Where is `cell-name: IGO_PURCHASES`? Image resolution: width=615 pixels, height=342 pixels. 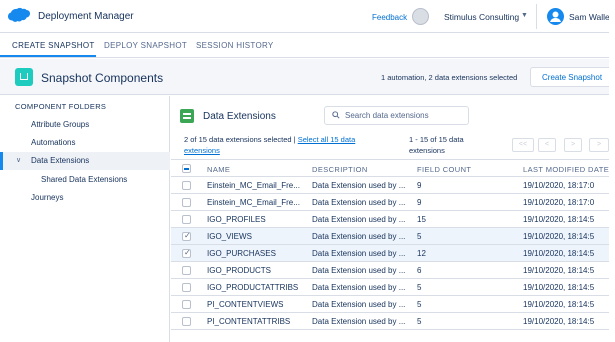
cell-name: IGO_PURCHASES is located at coordinates (241, 253).